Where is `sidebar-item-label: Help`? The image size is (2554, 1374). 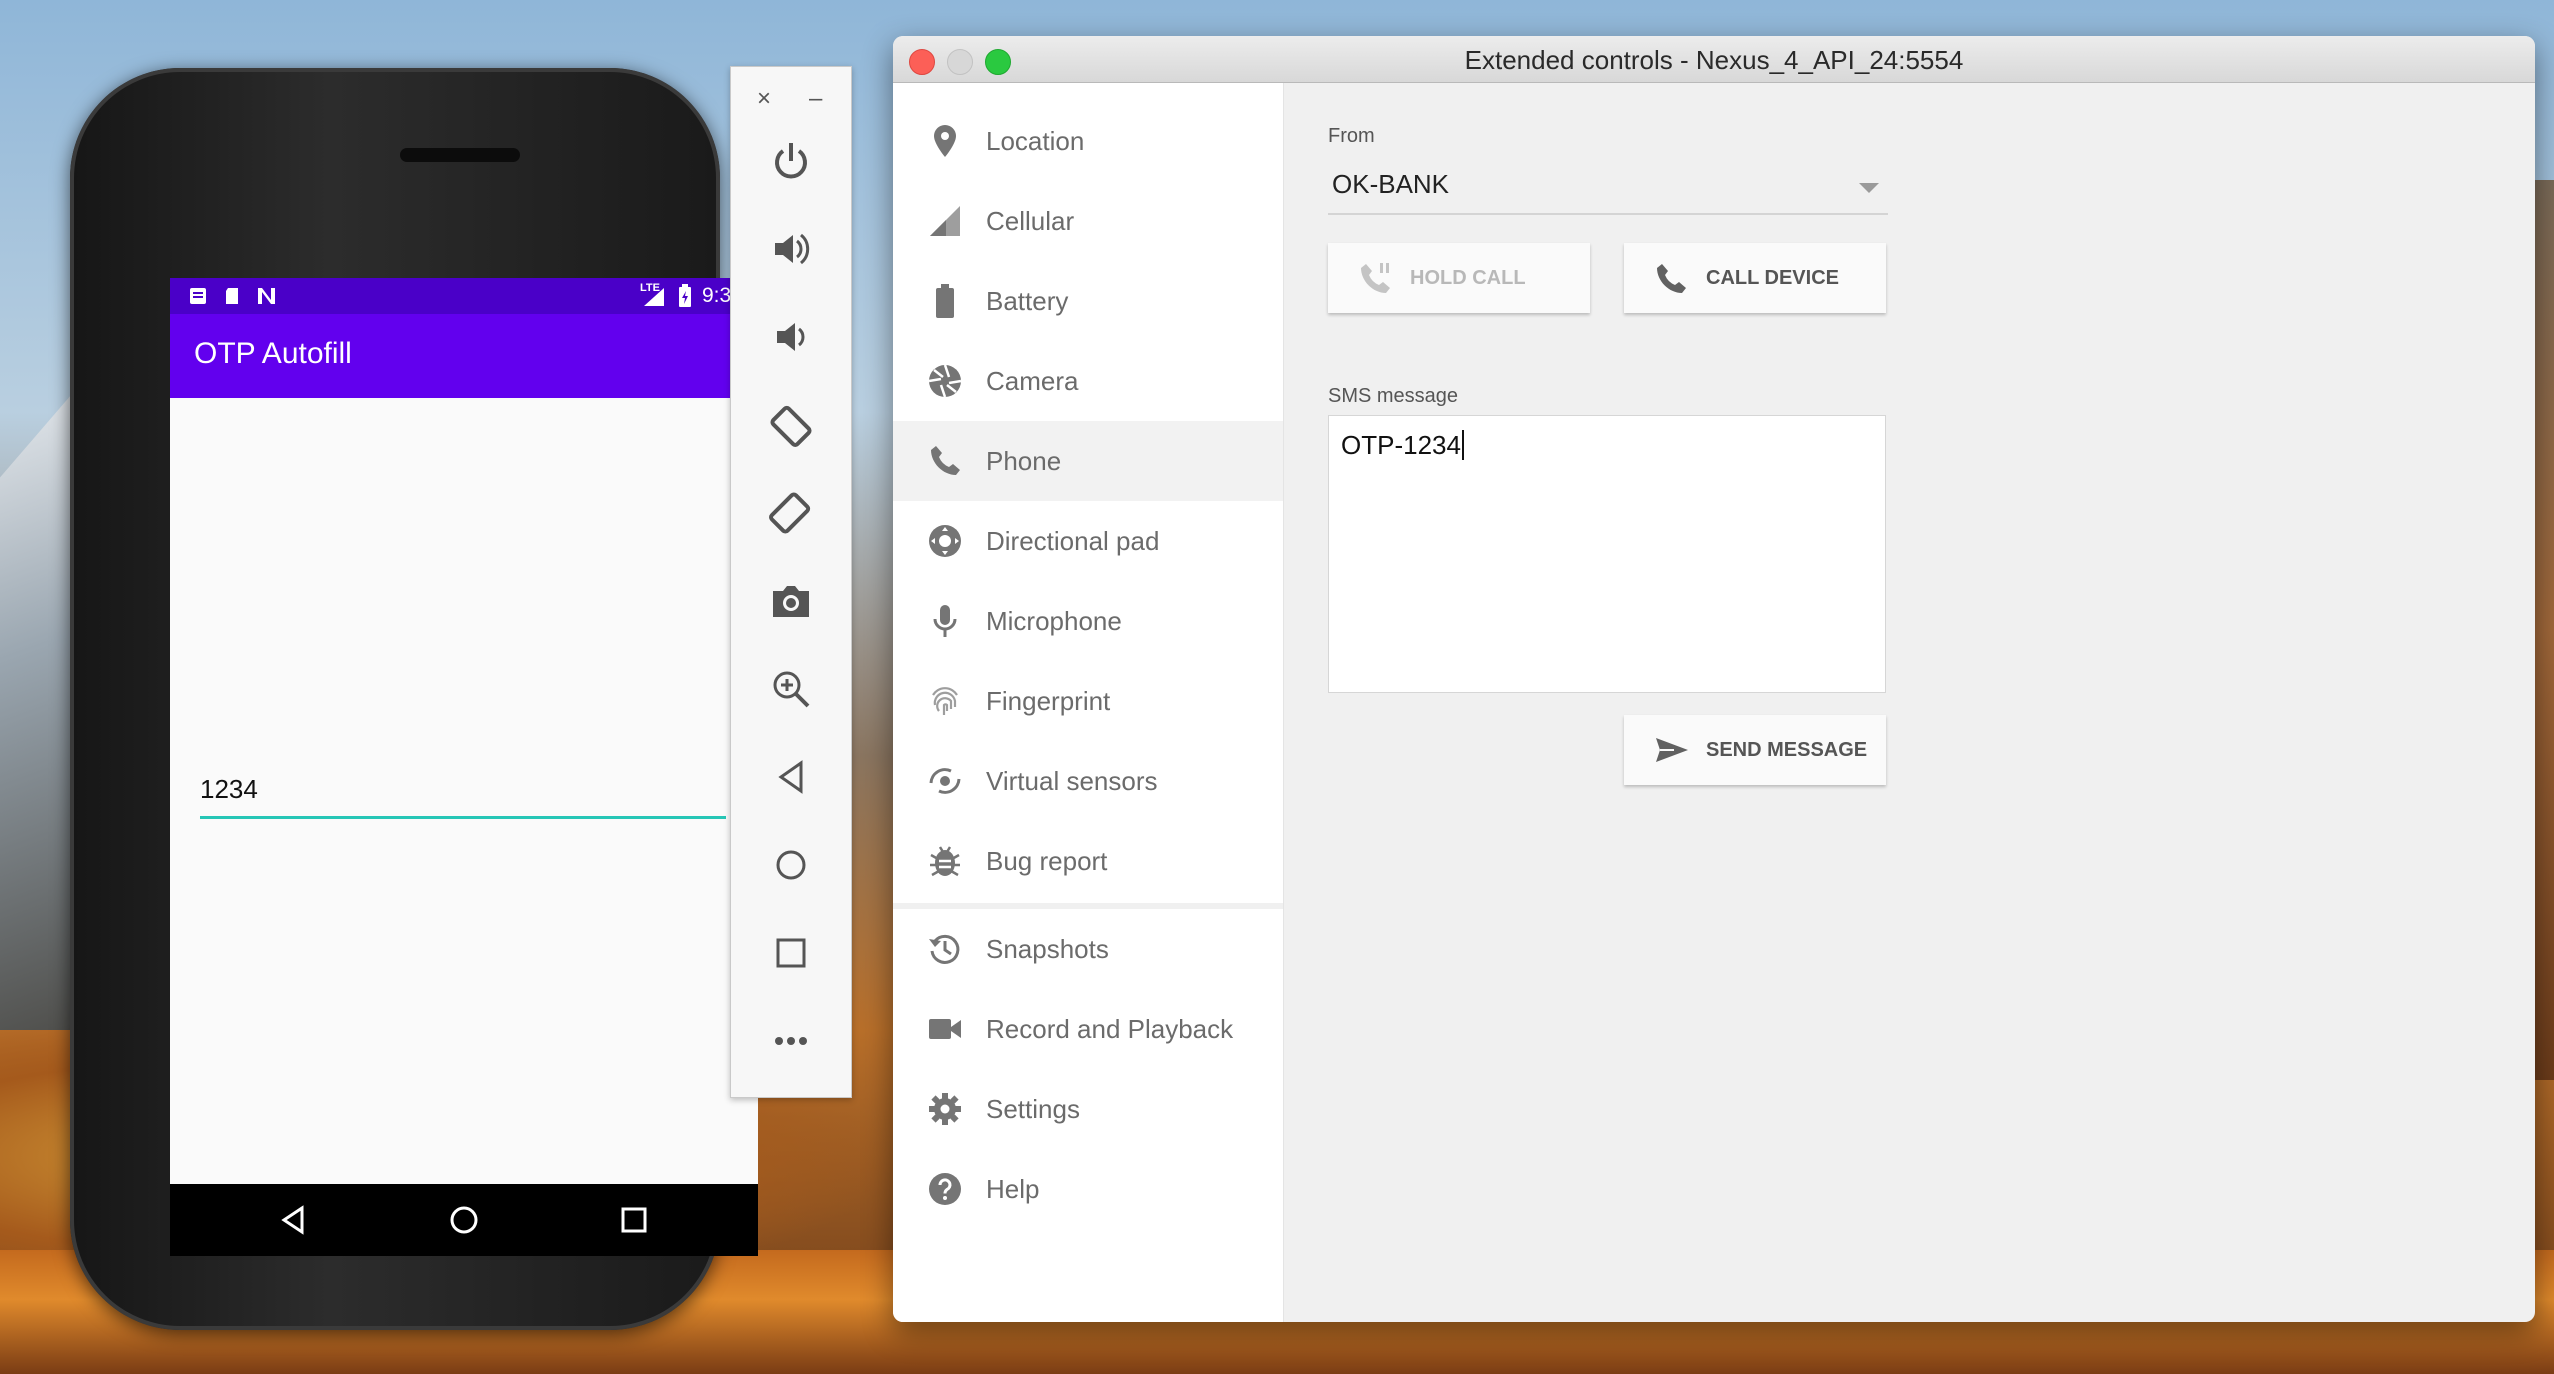 sidebar-item-label: Help is located at coordinates (1013, 1188).